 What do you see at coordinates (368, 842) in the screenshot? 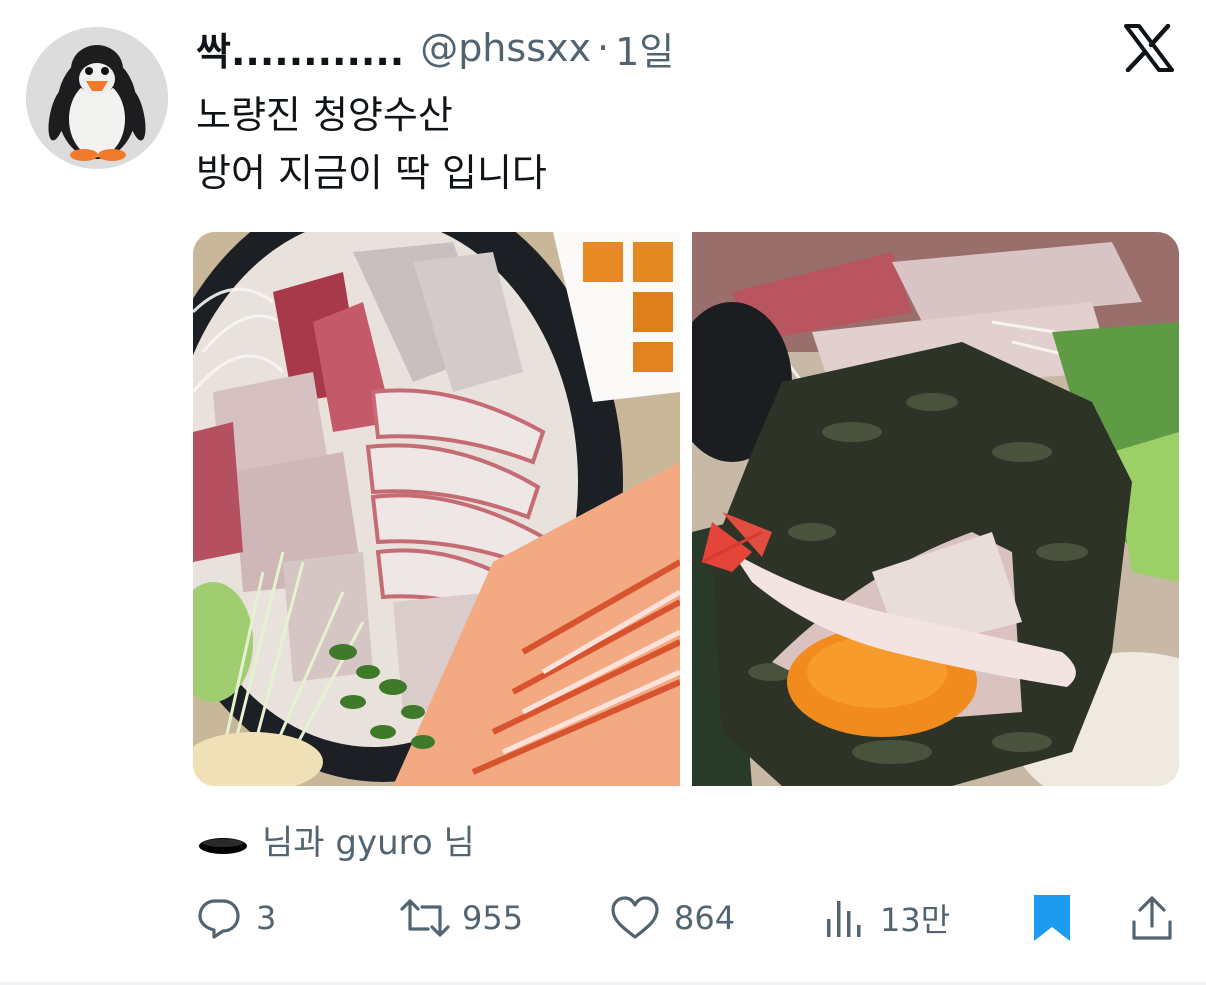
I see `tagged-users-label: 님과 gyuro 님` at bounding box center [368, 842].